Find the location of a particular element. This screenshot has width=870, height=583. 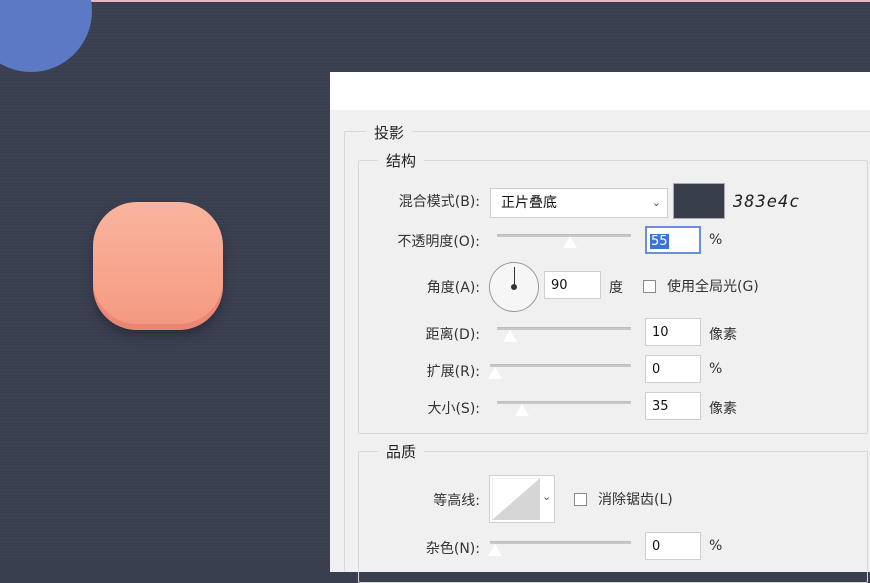

structure-title: 结构 is located at coordinates (401, 160).